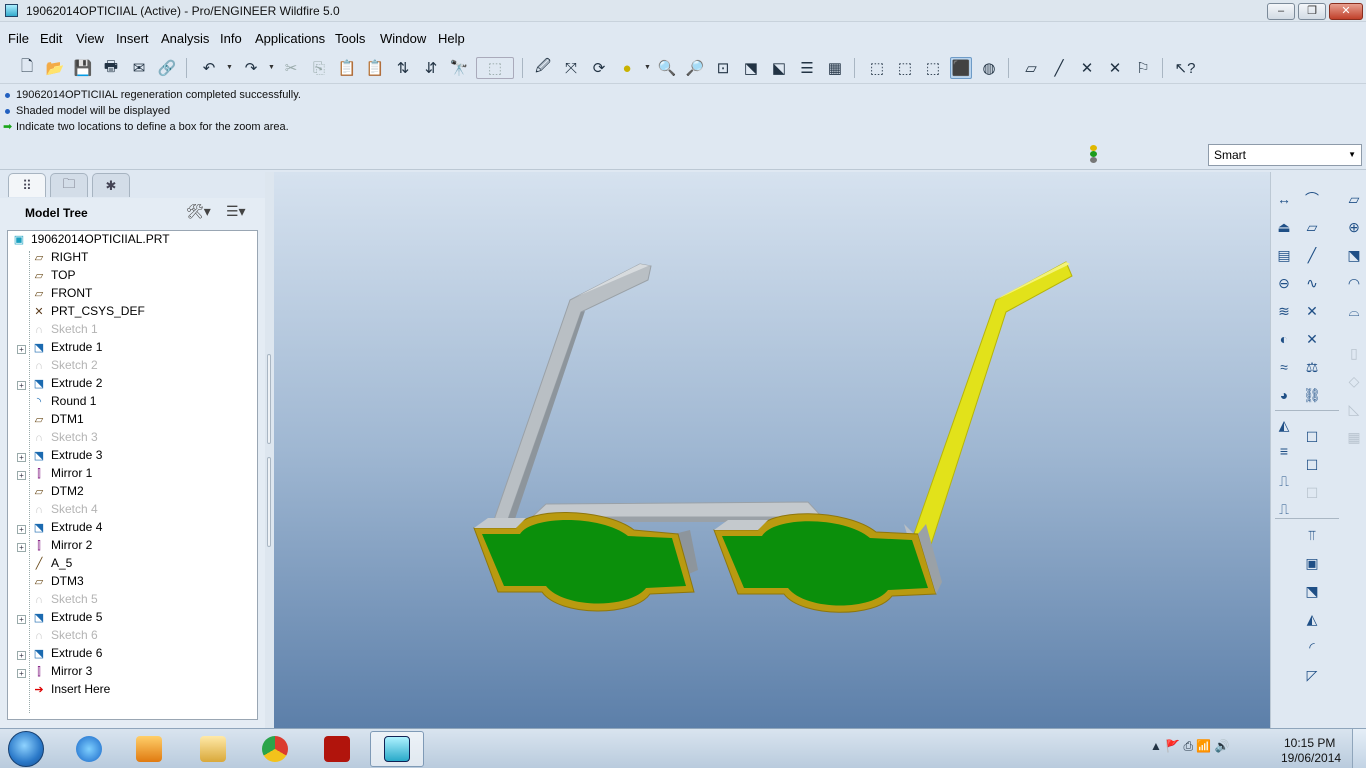 This screenshot has height=768, width=1366. I want to click on tree-item: ◝ Round 1, so click(64, 403).